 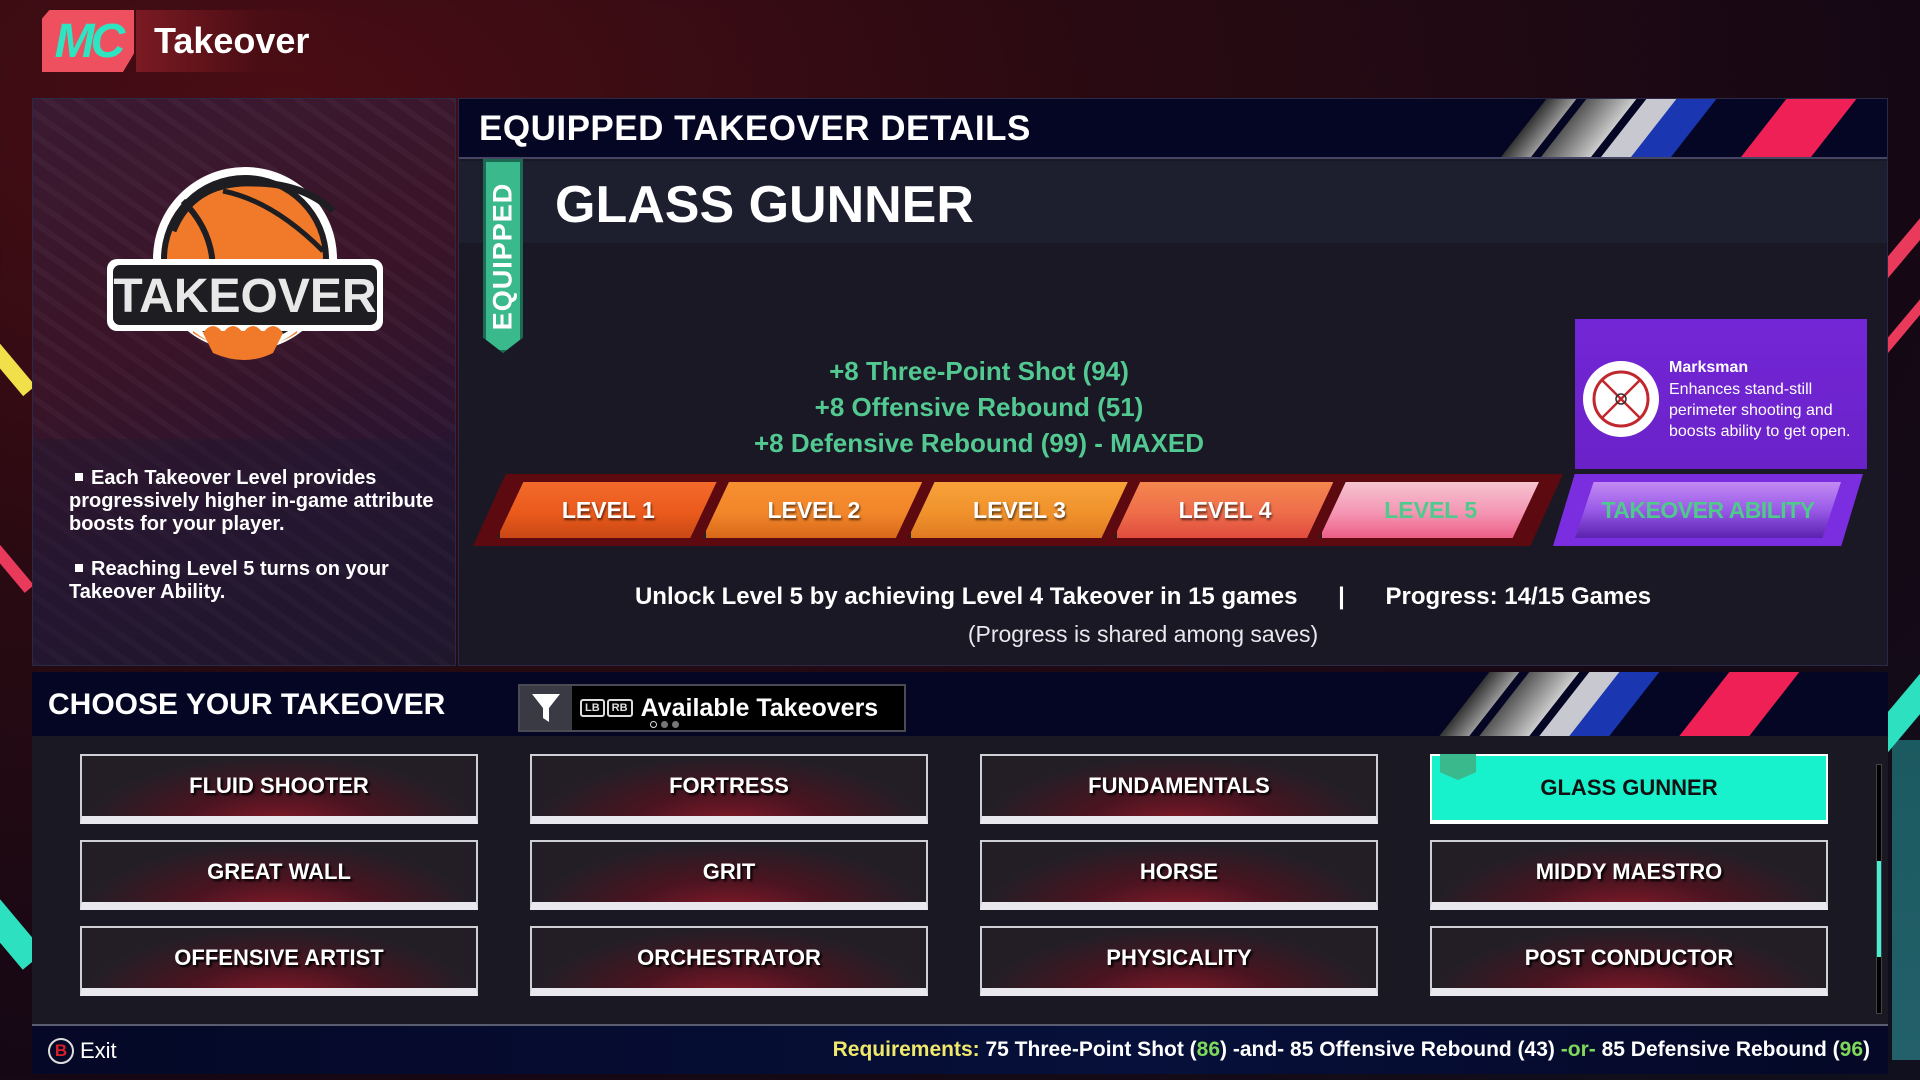 I want to click on level-3: LEVEL 3, so click(x=1018, y=510).